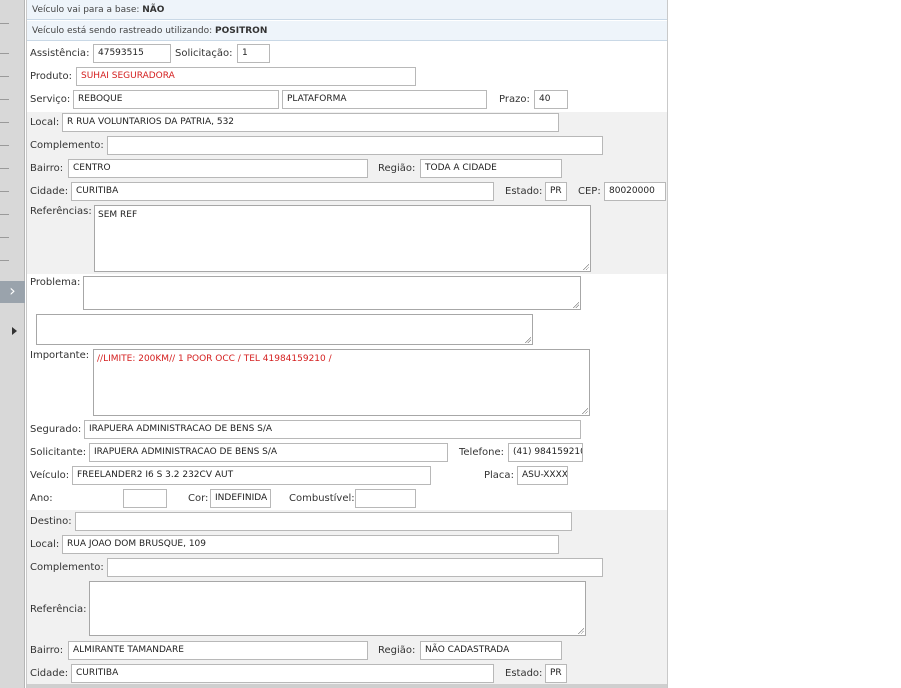  Describe the element at coordinates (323, 521) in the screenshot. I see `destino-field` at that location.